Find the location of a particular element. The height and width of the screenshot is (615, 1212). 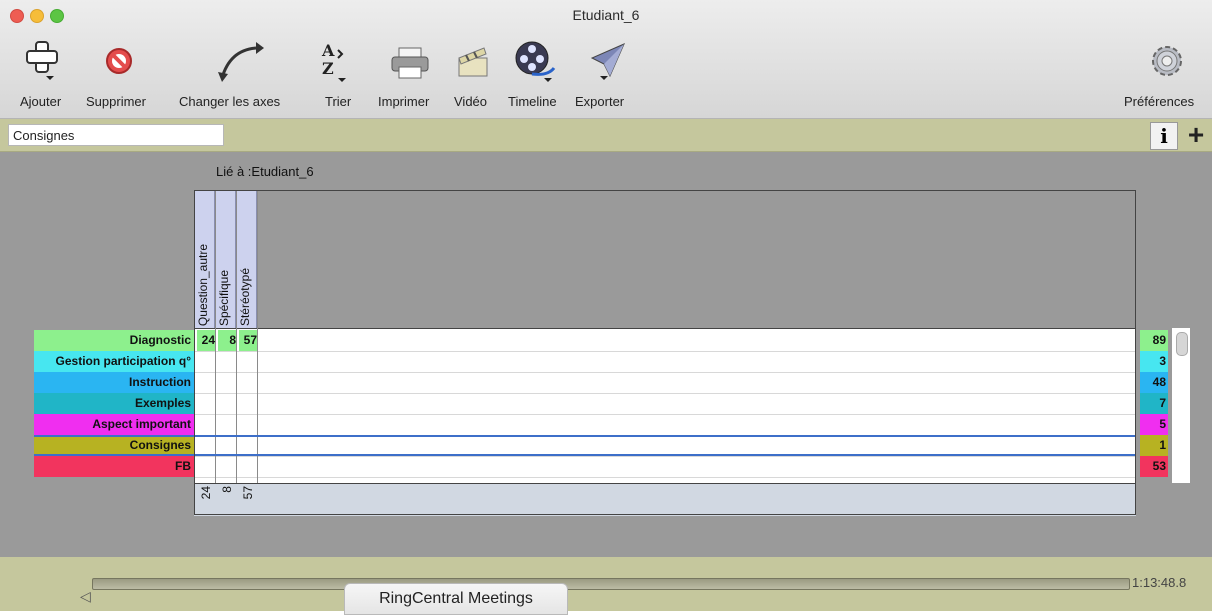

ringcentral-meetings-tab: RingCentral Meetings is located at coordinates (456, 599).